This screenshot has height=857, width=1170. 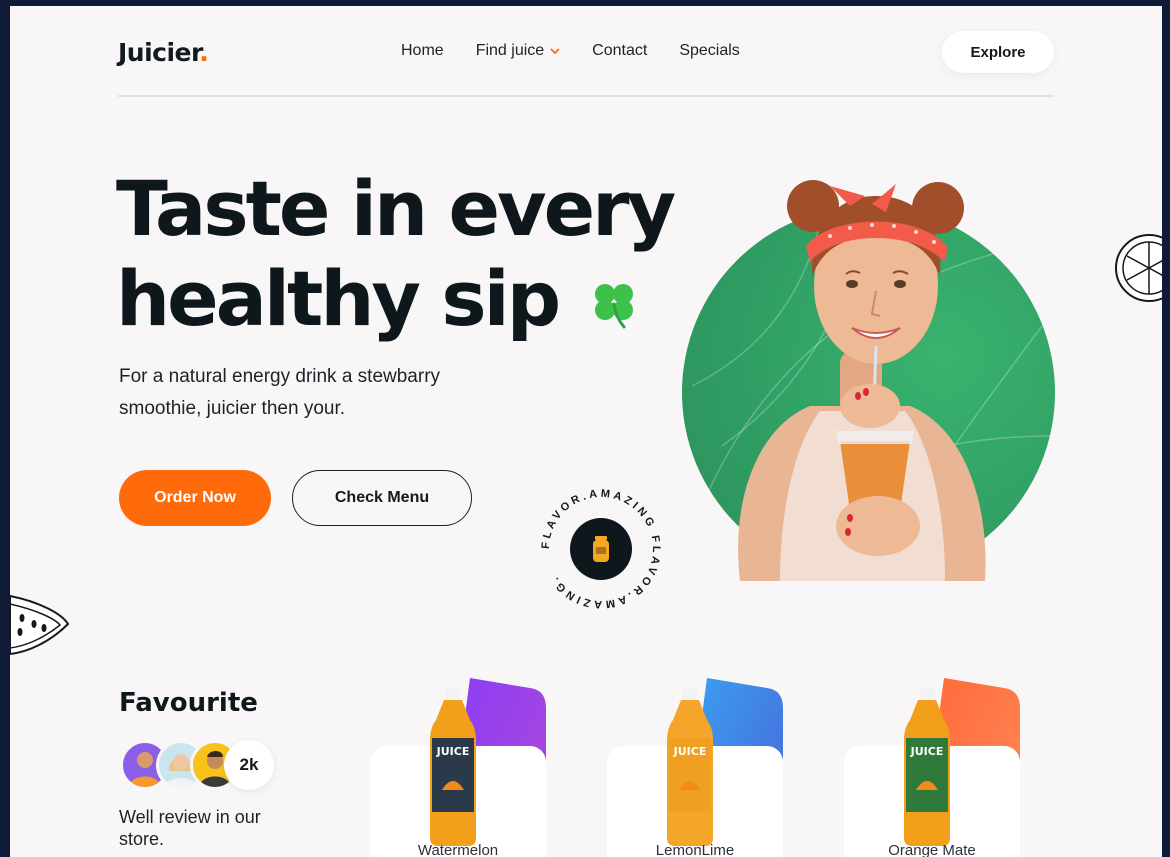 What do you see at coordinates (382, 498) in the screenshot?
I see `check-menu-button: Check Menu` at bounding box center [382, 498].